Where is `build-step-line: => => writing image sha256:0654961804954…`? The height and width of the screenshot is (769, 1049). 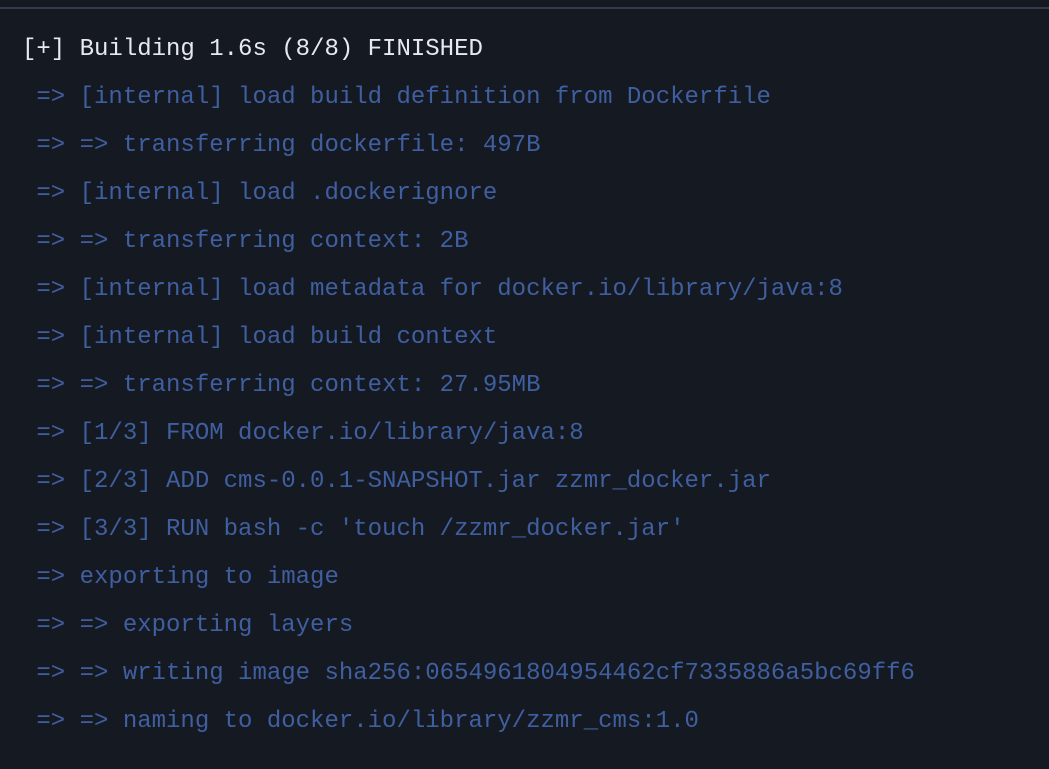 build-step-line: => => writing image sha256:0654961804954… is located at coordinates (468, 673).